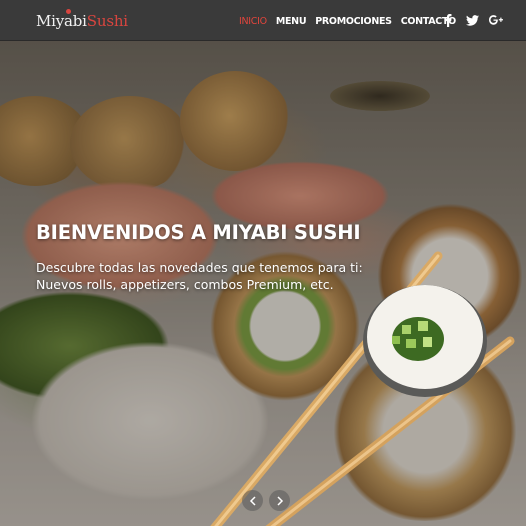 Image resolution: width=526 pixels, height=526 pixels. I want to click on site-logo: MiyabiSushi, so click(82, 20).